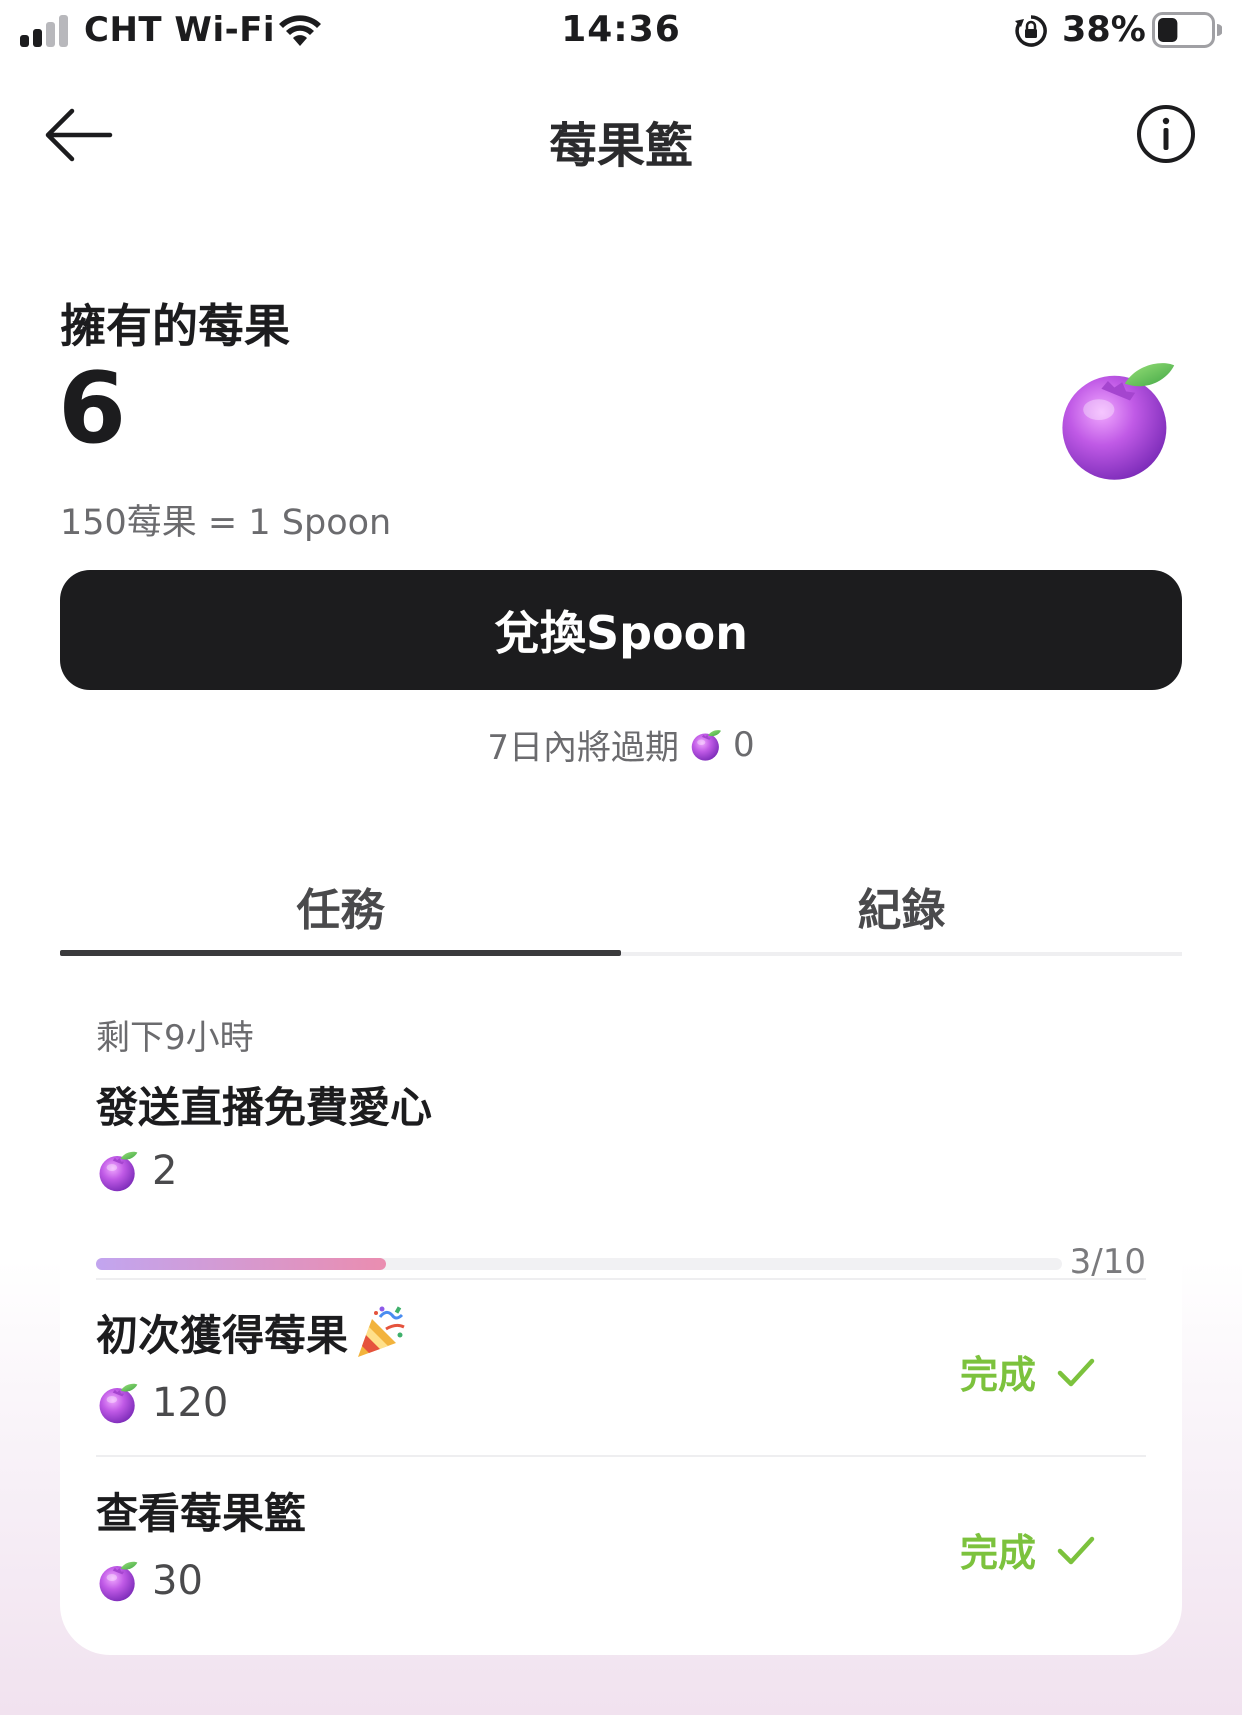 The width and height of the screenshot is (1242, 1715). What do you see at coordinates (175, 326) in the screenshot?
I see `owned-berries-label: 擁有的莓果` at bounding box center [175, 326].